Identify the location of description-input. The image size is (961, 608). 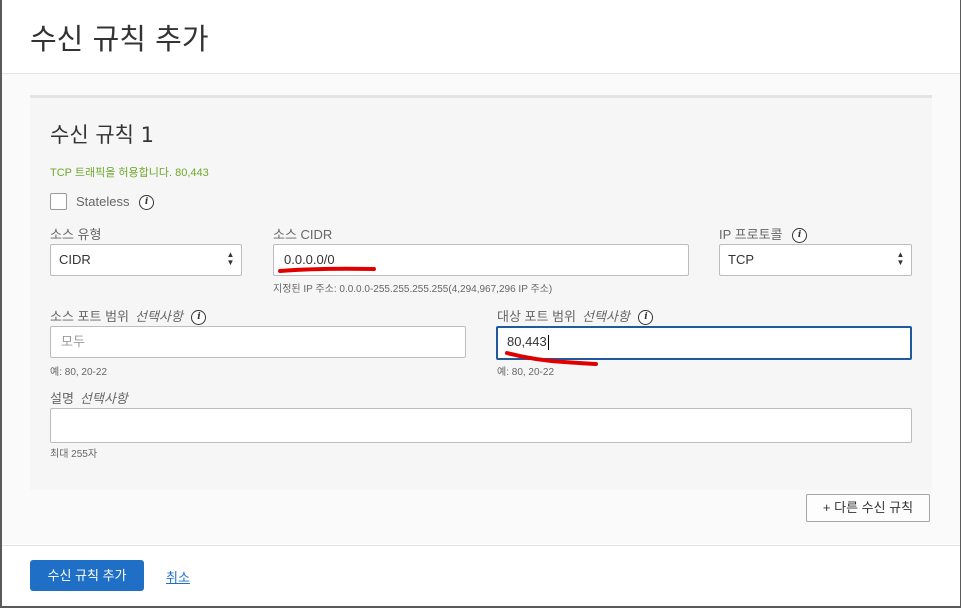
(481, 425).